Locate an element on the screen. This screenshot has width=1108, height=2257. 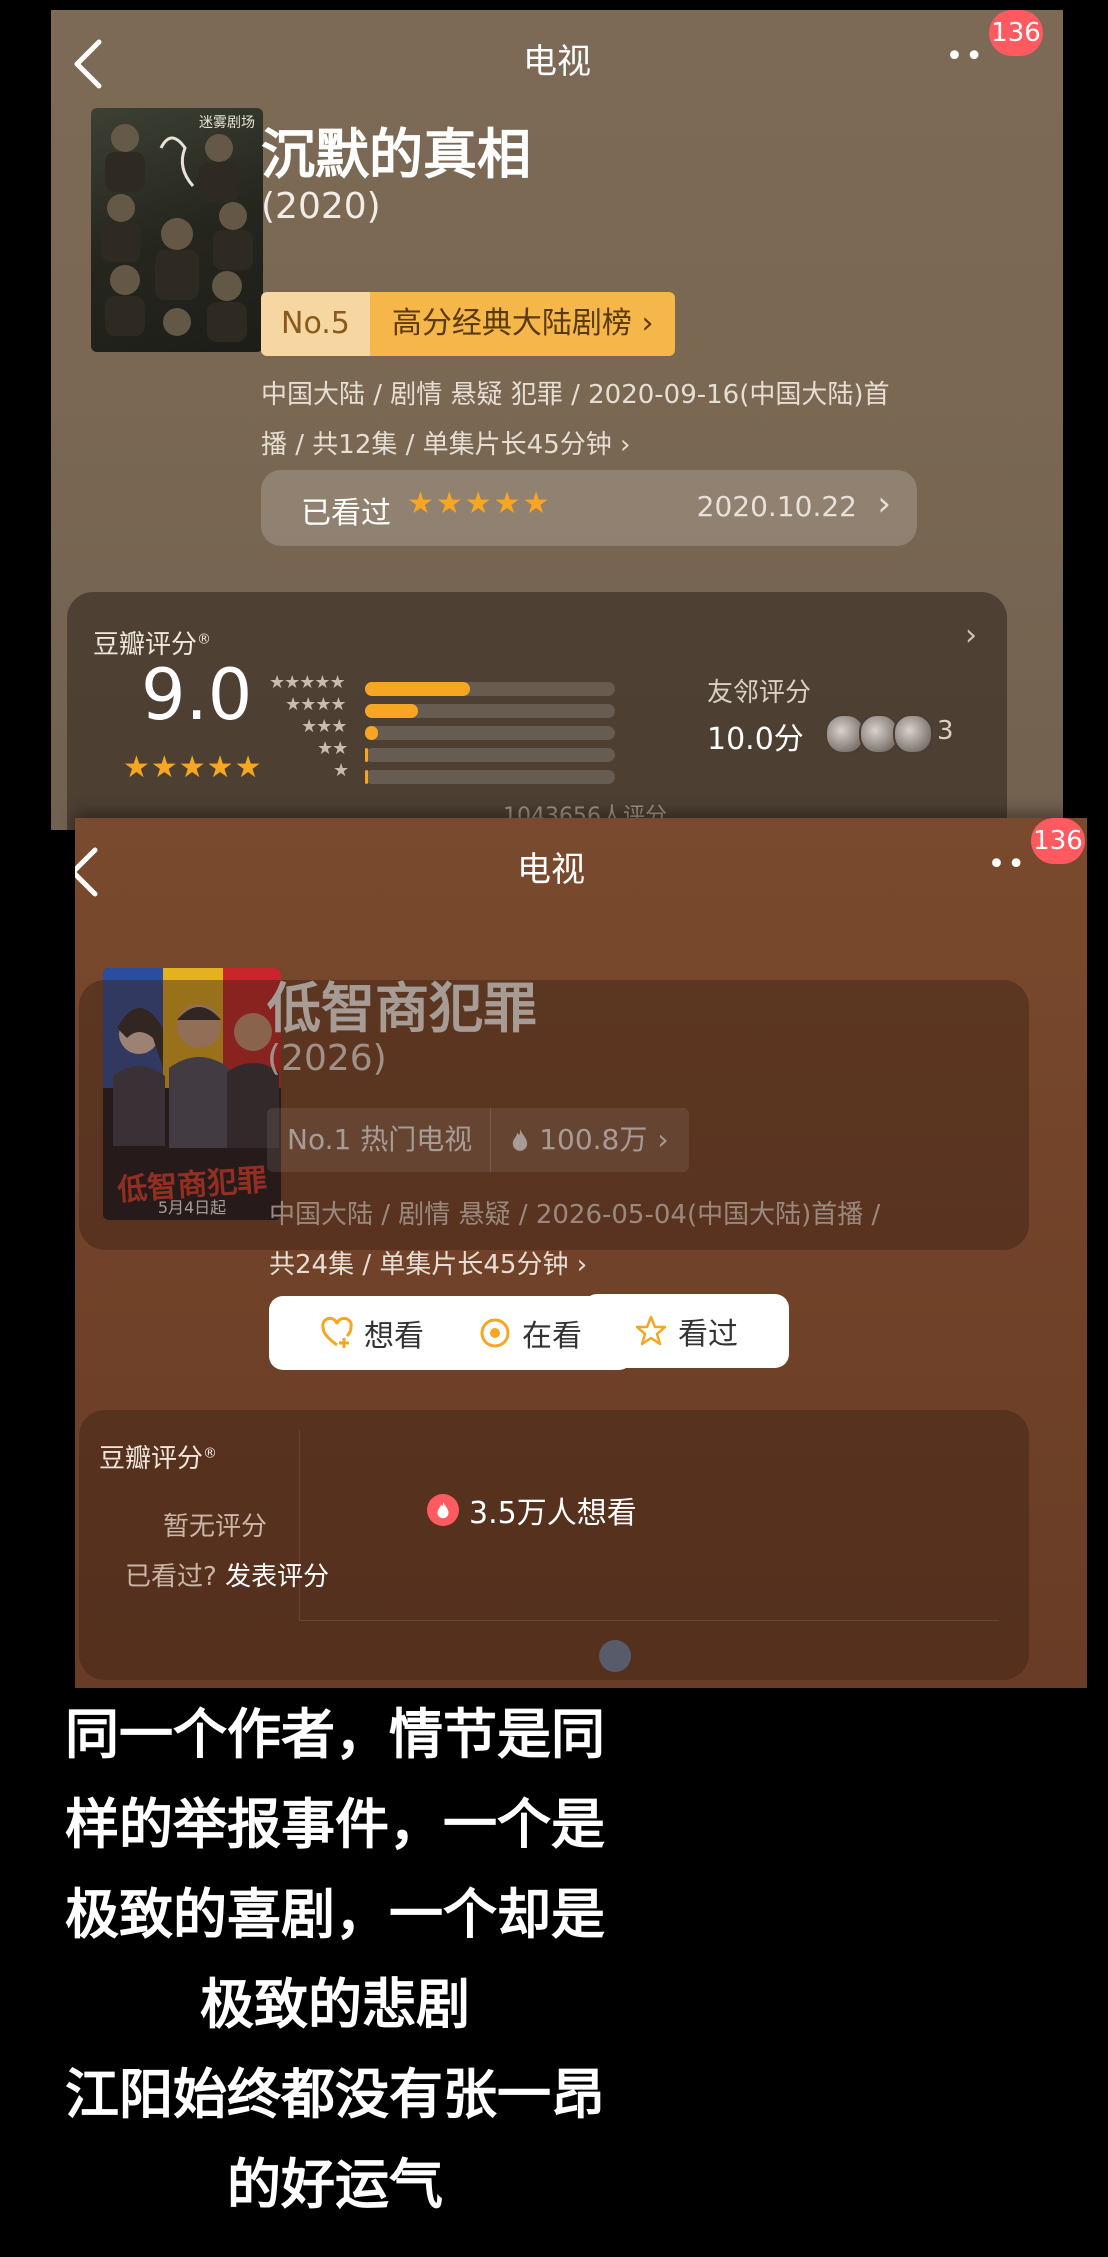
want-count: 3.5万人想看 is located at coordinates (532, 1510).